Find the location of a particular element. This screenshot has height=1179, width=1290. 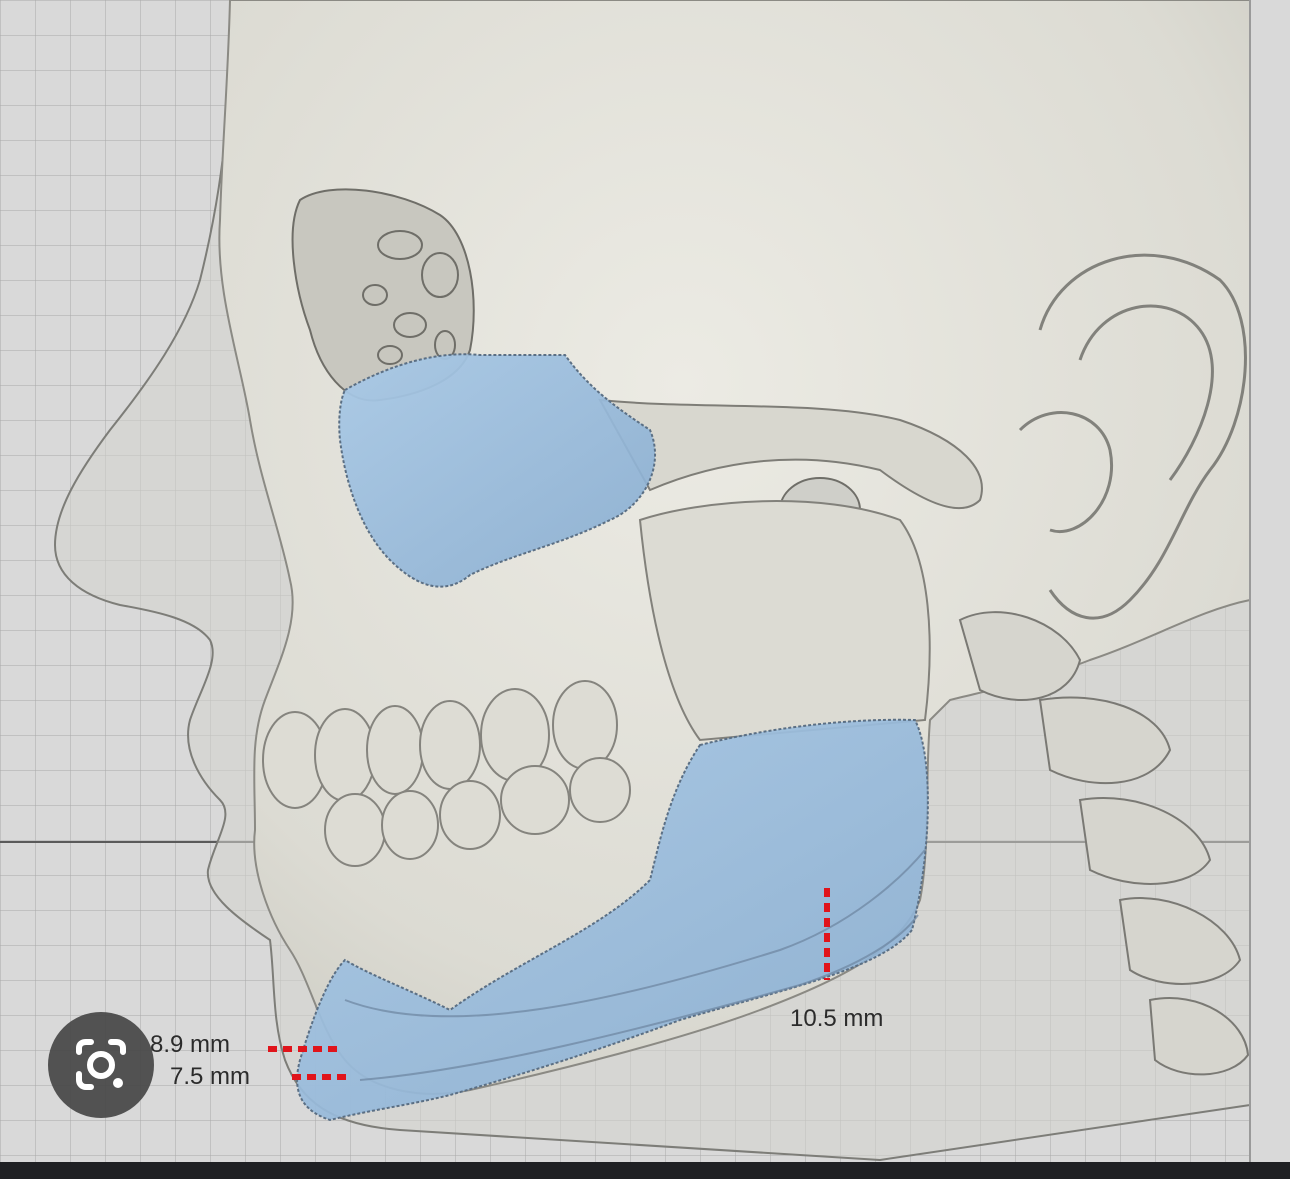

google-lens-icon is located at coordinates (101, 1064).